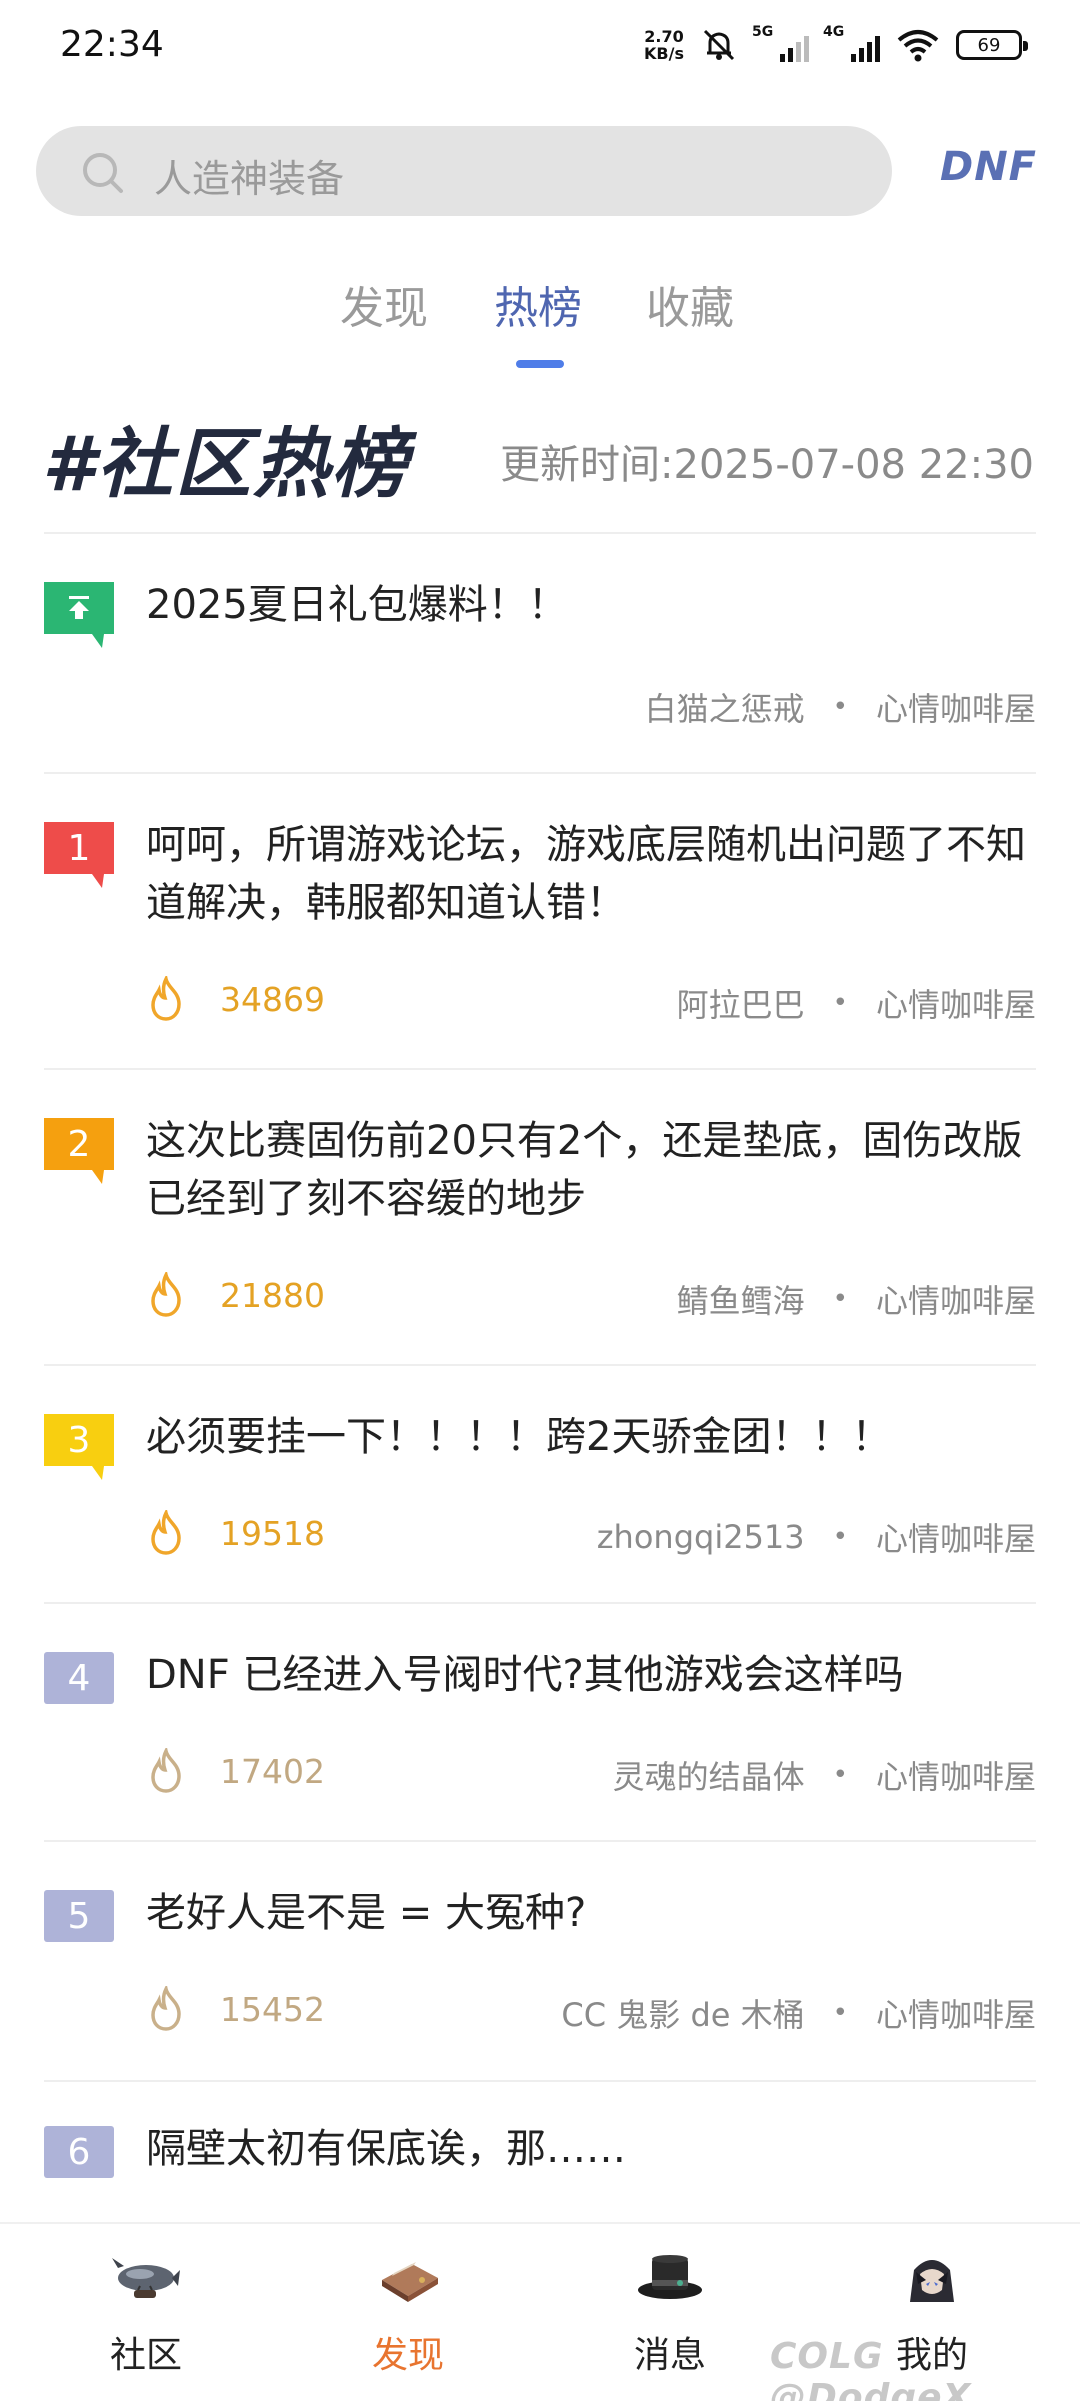 The width and height of the screenshot is (1080, 2401). What do you see at coordinates (816, 1537) in the screenshot?
I see `post-byline: zhongqi2513 • 心情咖啡屋` at bounding box center [816, 1537].